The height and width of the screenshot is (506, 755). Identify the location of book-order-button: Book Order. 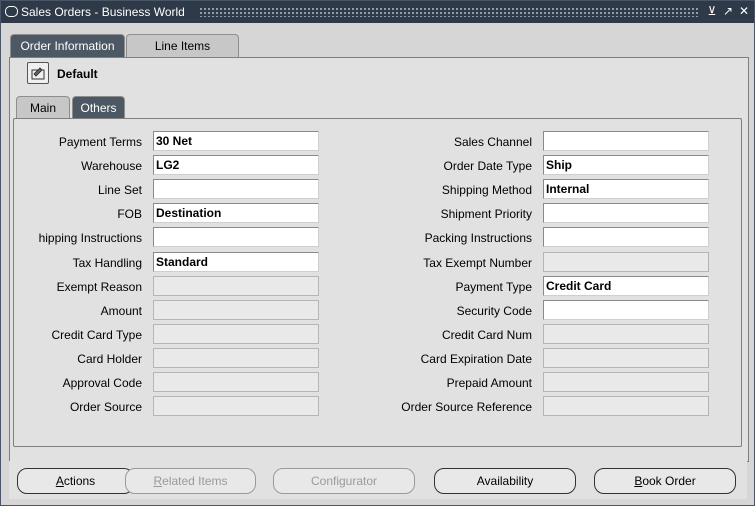
(665, 481).